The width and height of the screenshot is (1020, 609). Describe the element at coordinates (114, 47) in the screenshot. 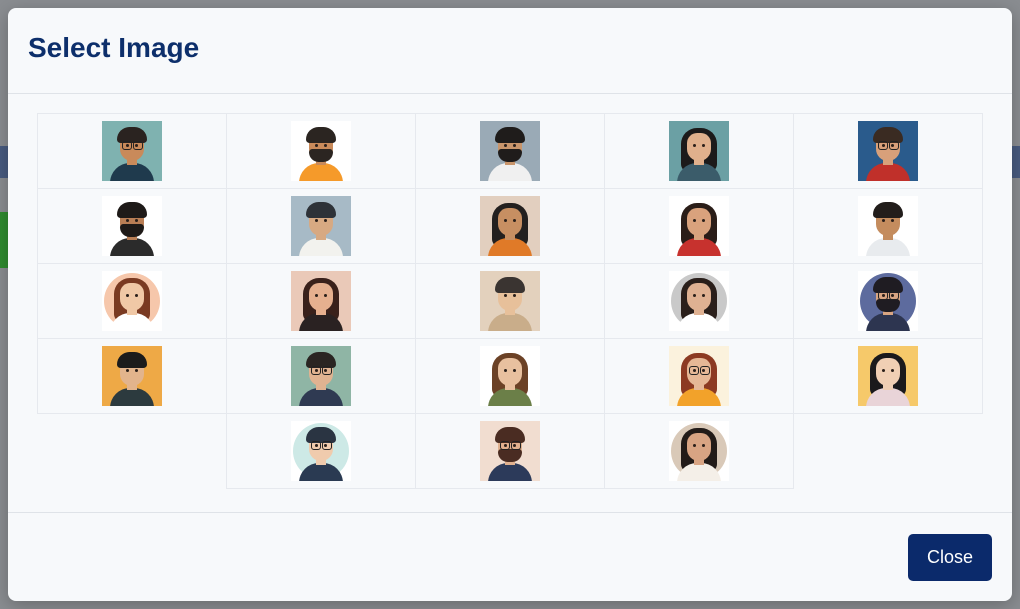

I see `modal-title: Select Image` at that location.